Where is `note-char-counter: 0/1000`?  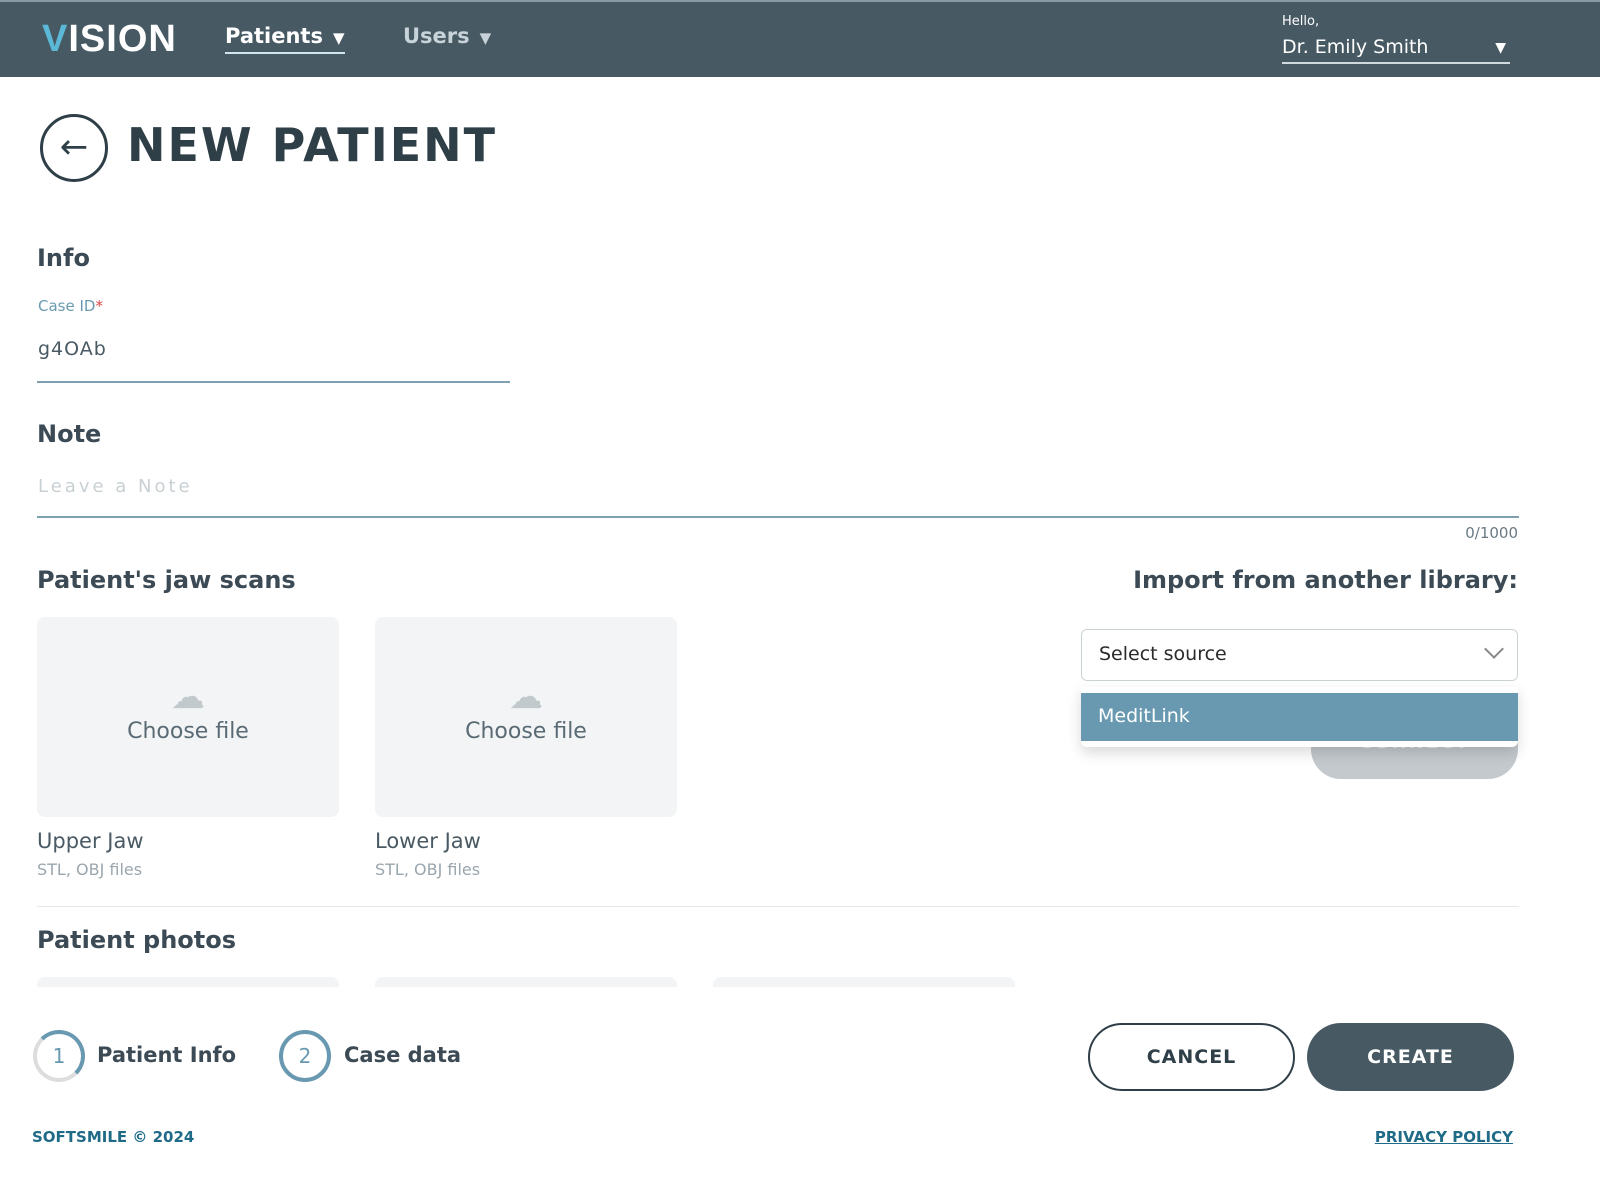 note-char-counter: 0/1000 is located at coordinates (1491, 533).